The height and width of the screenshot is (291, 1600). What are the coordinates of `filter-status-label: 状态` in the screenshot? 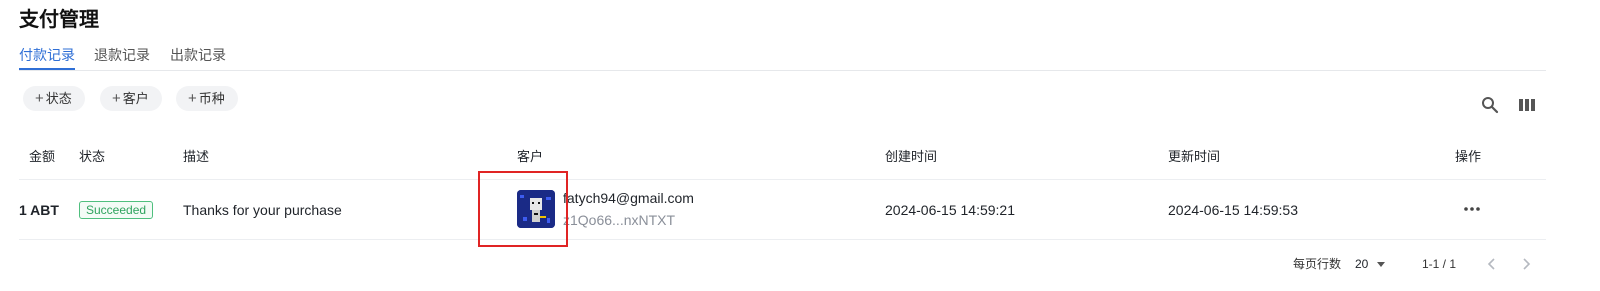 It's located at (58, 98).